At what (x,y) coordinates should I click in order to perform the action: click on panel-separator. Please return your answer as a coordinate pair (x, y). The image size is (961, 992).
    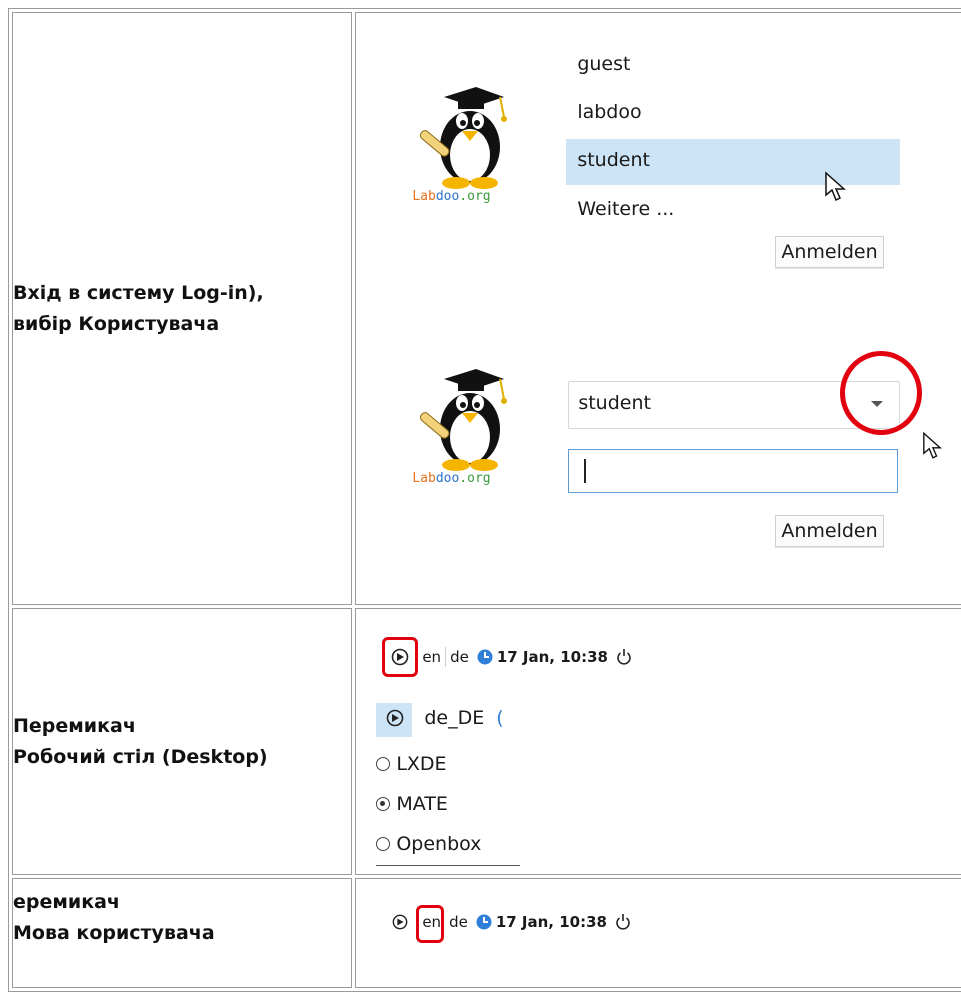
    Looking at the image, I should click on (446, 657).